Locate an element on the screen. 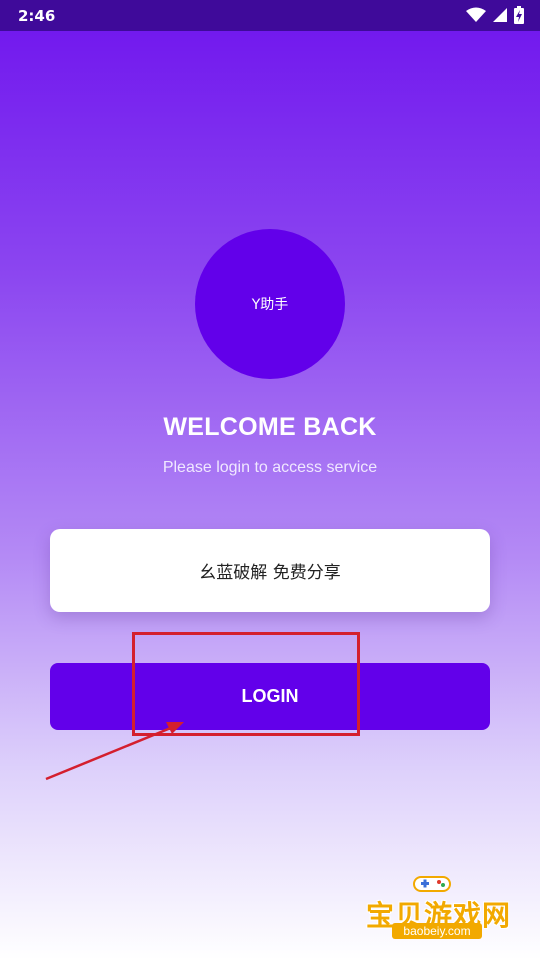 This screenshot has width=540, height=960. welcome-title: WELCOME BACK is located at coordinates (270, 427).